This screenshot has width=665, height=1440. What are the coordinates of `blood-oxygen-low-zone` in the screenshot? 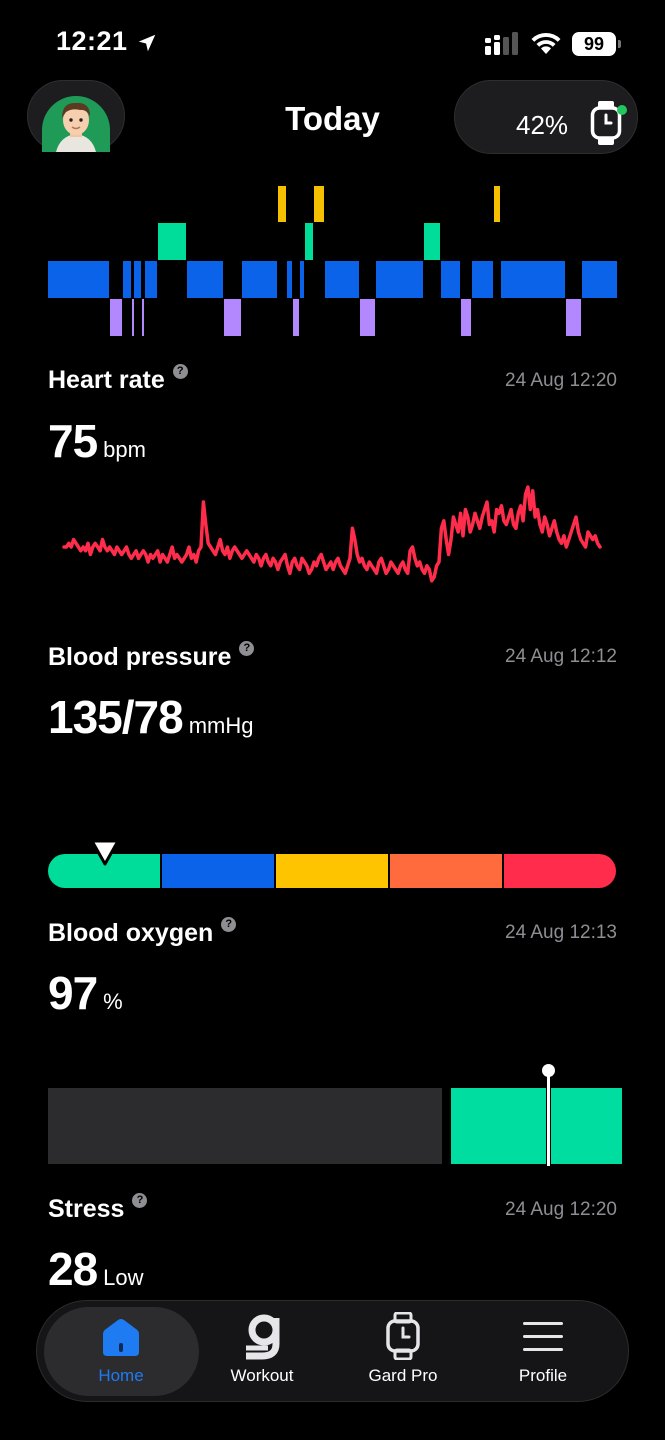 It's located at (245, 1126).